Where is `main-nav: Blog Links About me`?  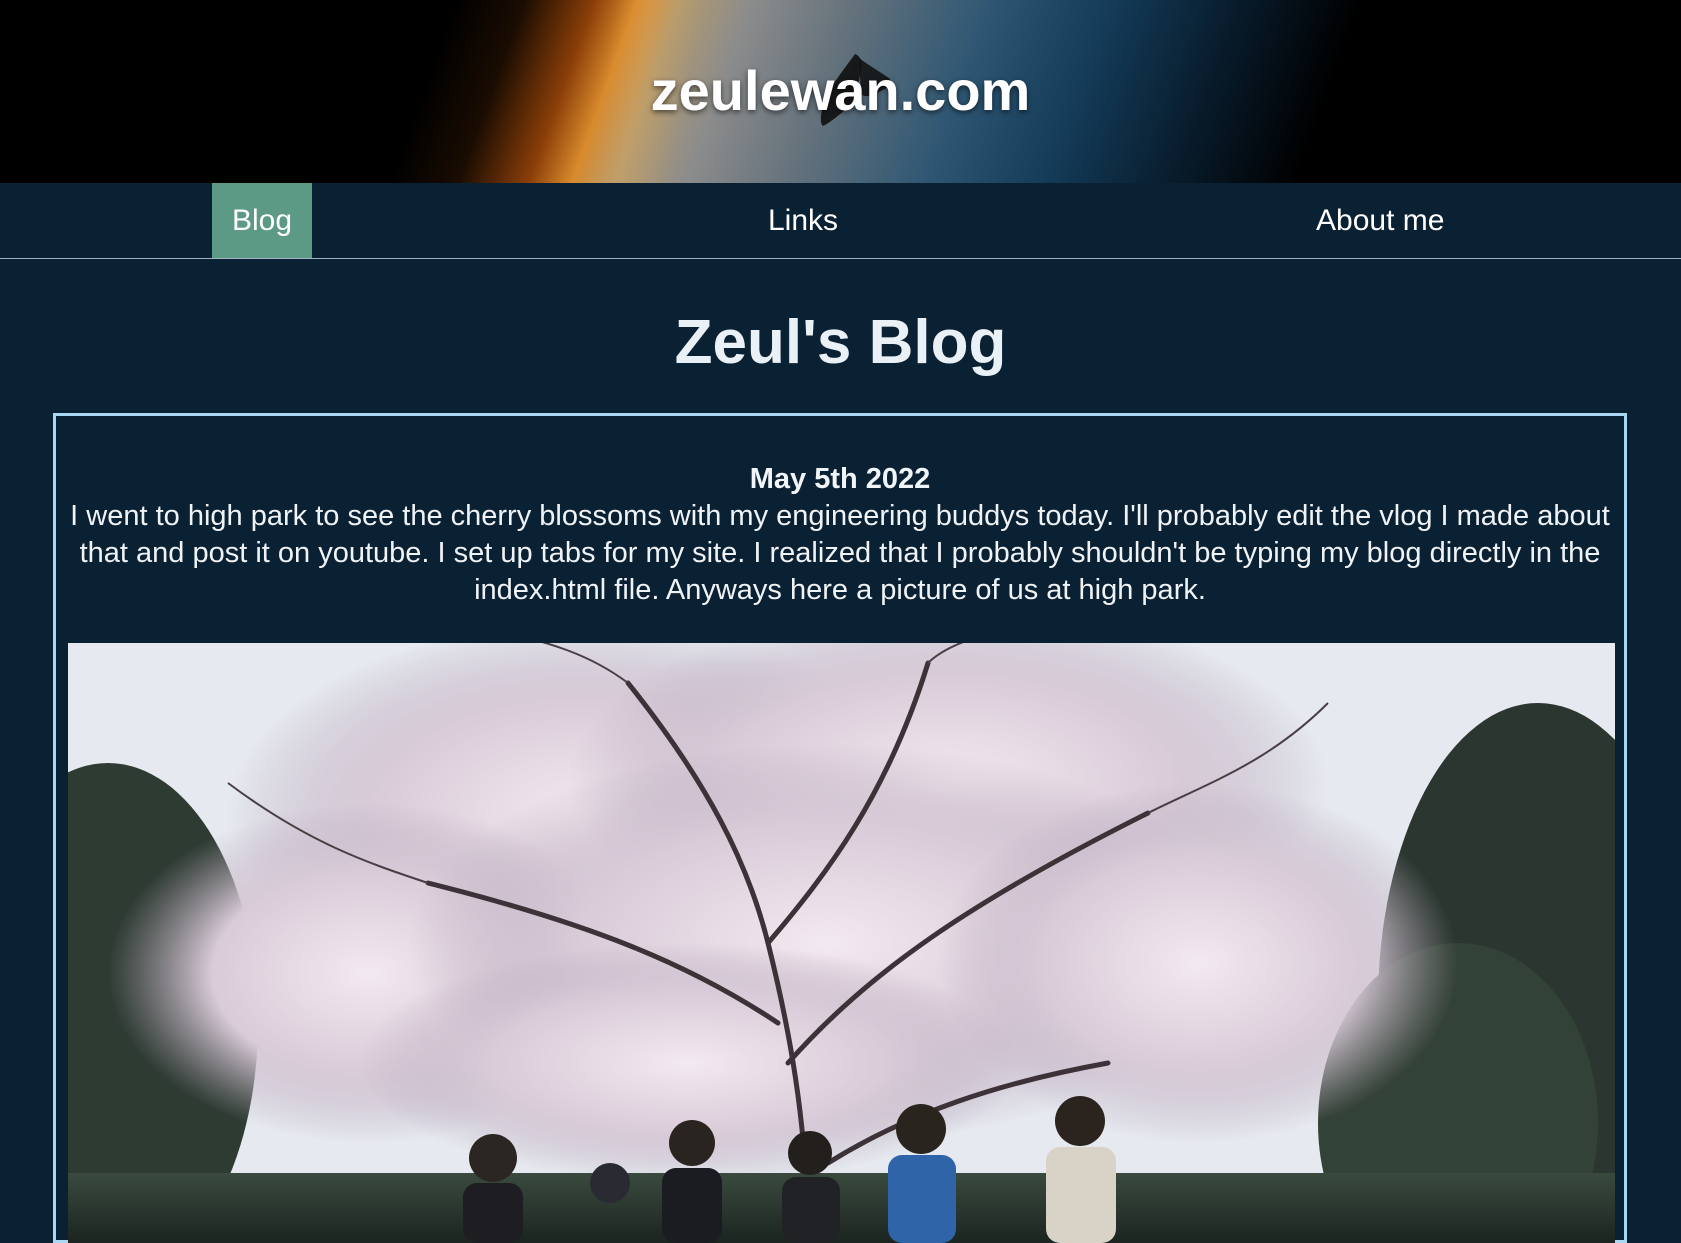
main-nav: Blog Links About me is located at coordinates (840, 221).